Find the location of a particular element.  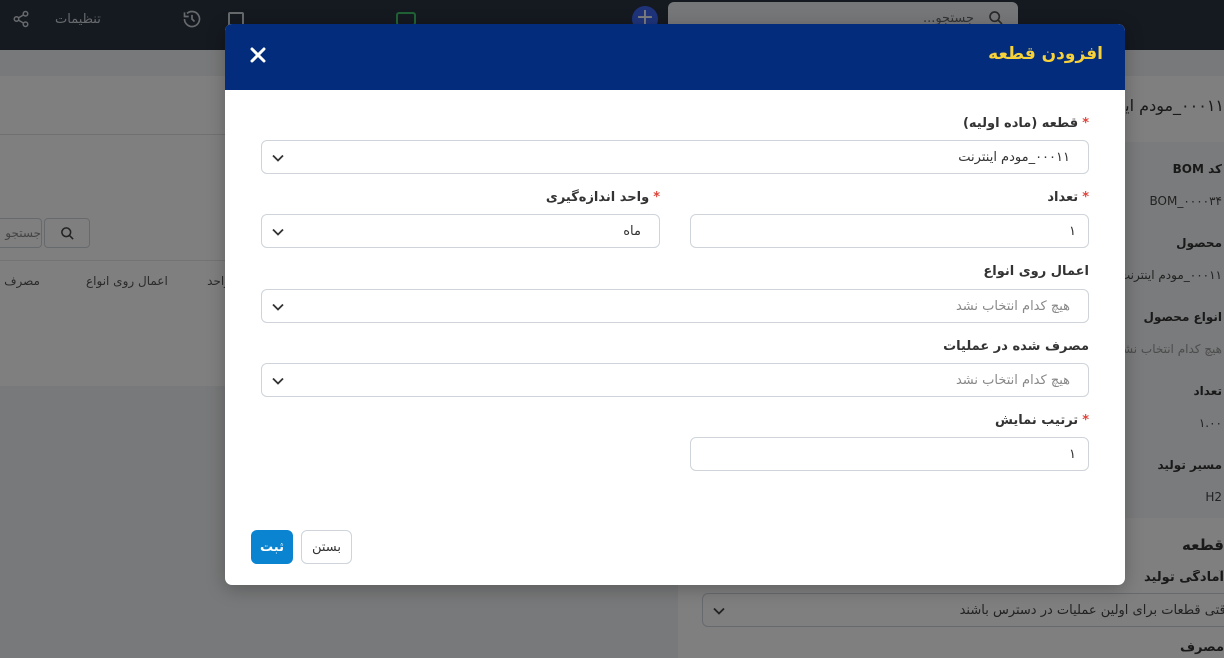

quantity-input is located at coordinates (889, 231).